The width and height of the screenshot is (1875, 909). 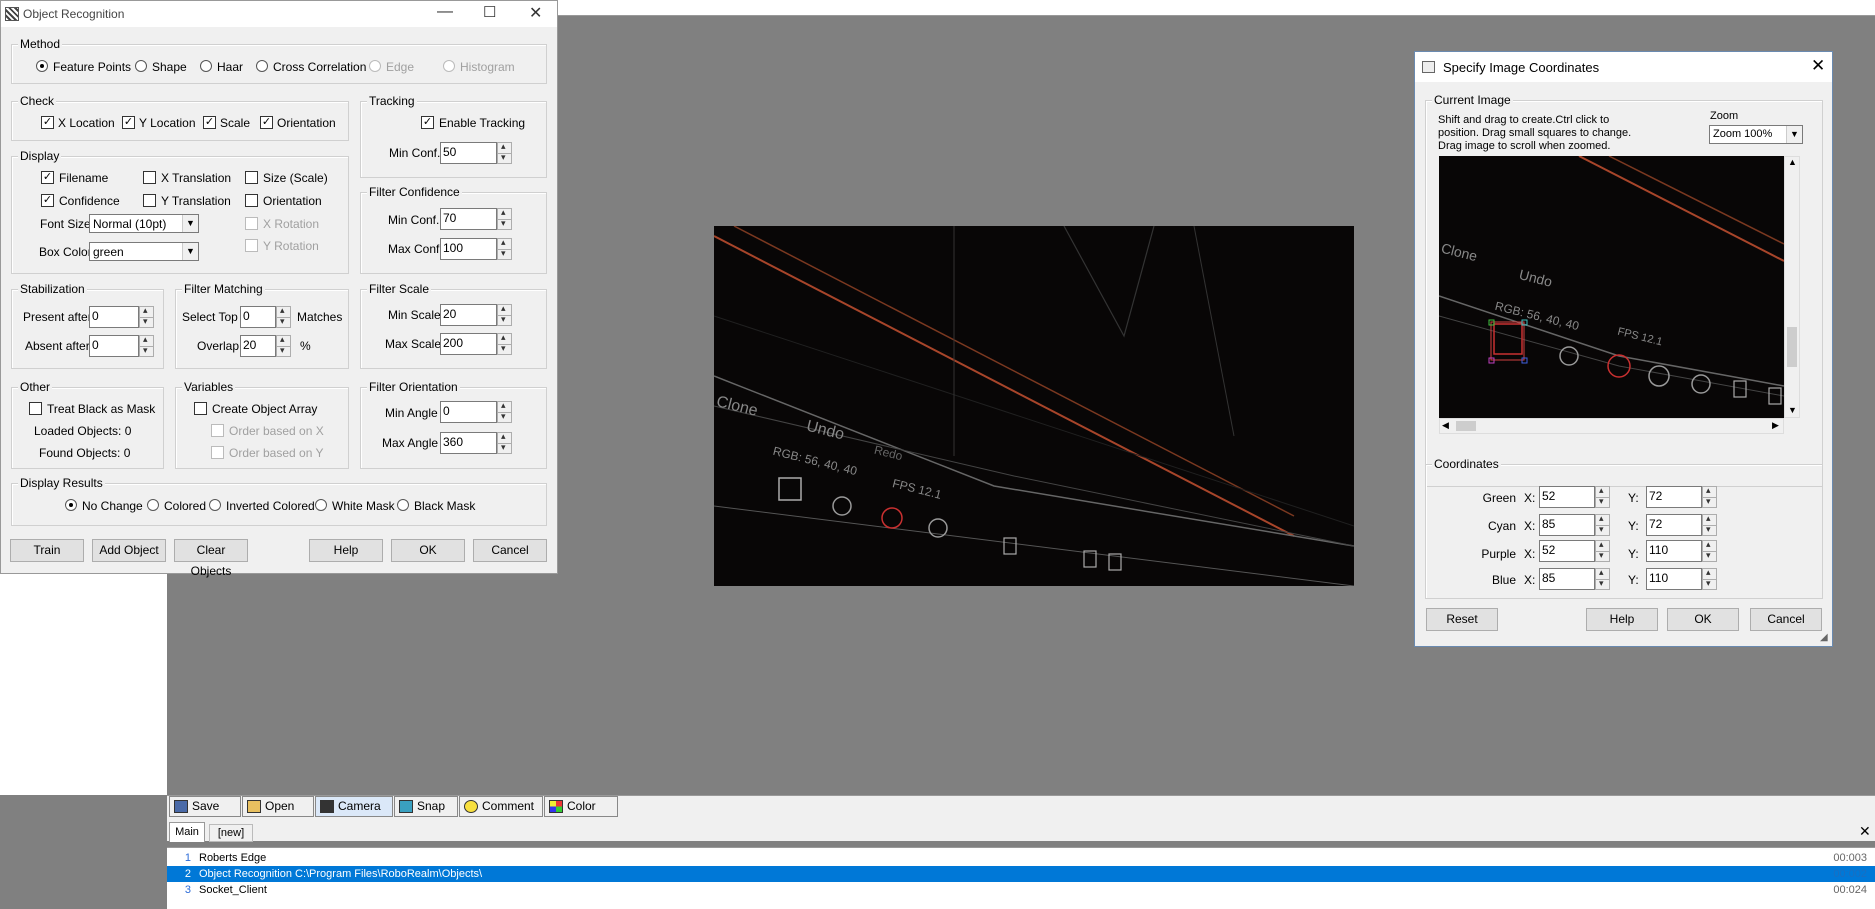 What do you see at coordinates (292, 201) in the screenshot?
I see `display-orientation-label: Orientation` at bounding box center [292, 201].